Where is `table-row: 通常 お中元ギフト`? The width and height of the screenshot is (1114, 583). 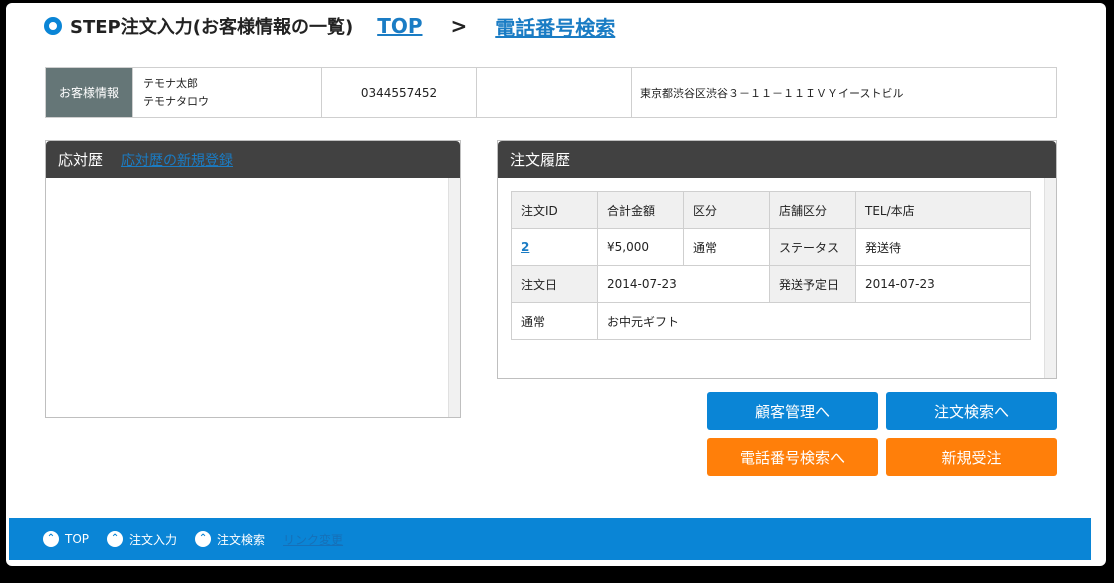
table-row: 通常 お中元ギフト is located at coordinates (771, 321).